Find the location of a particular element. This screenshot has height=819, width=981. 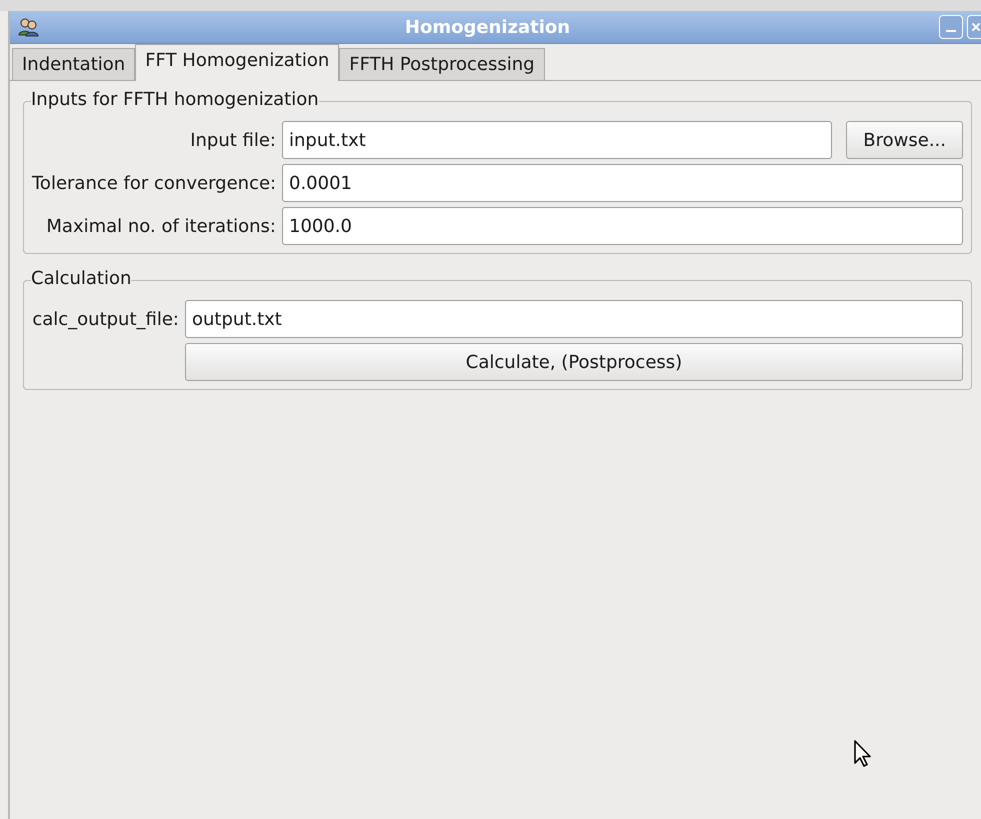

tab: FFT Homogenization is located at coordinates (237, 62).